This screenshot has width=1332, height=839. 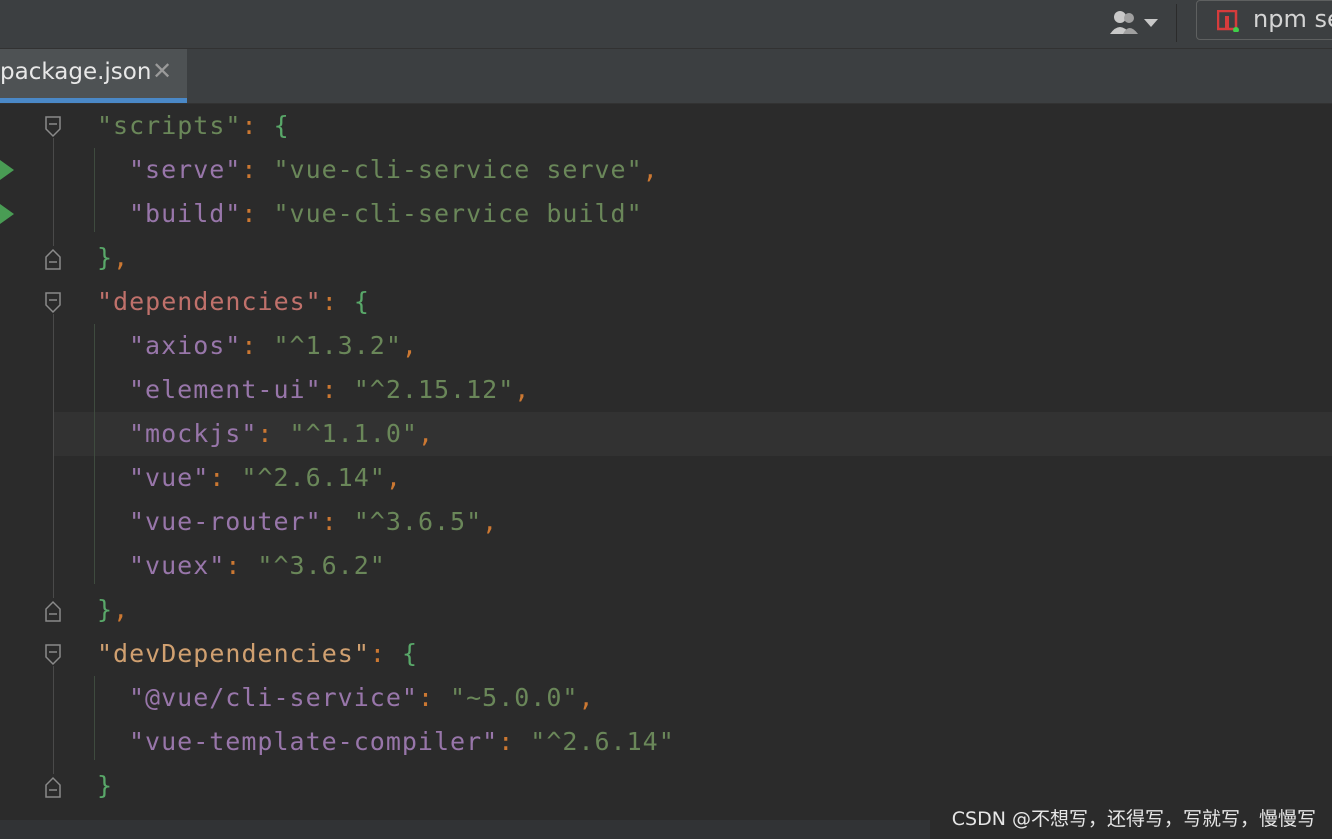 What do you see at coordinates (225, 521) in the screenshot?
I see `json-key: "vue-router"` at bounding box center [225, 521].